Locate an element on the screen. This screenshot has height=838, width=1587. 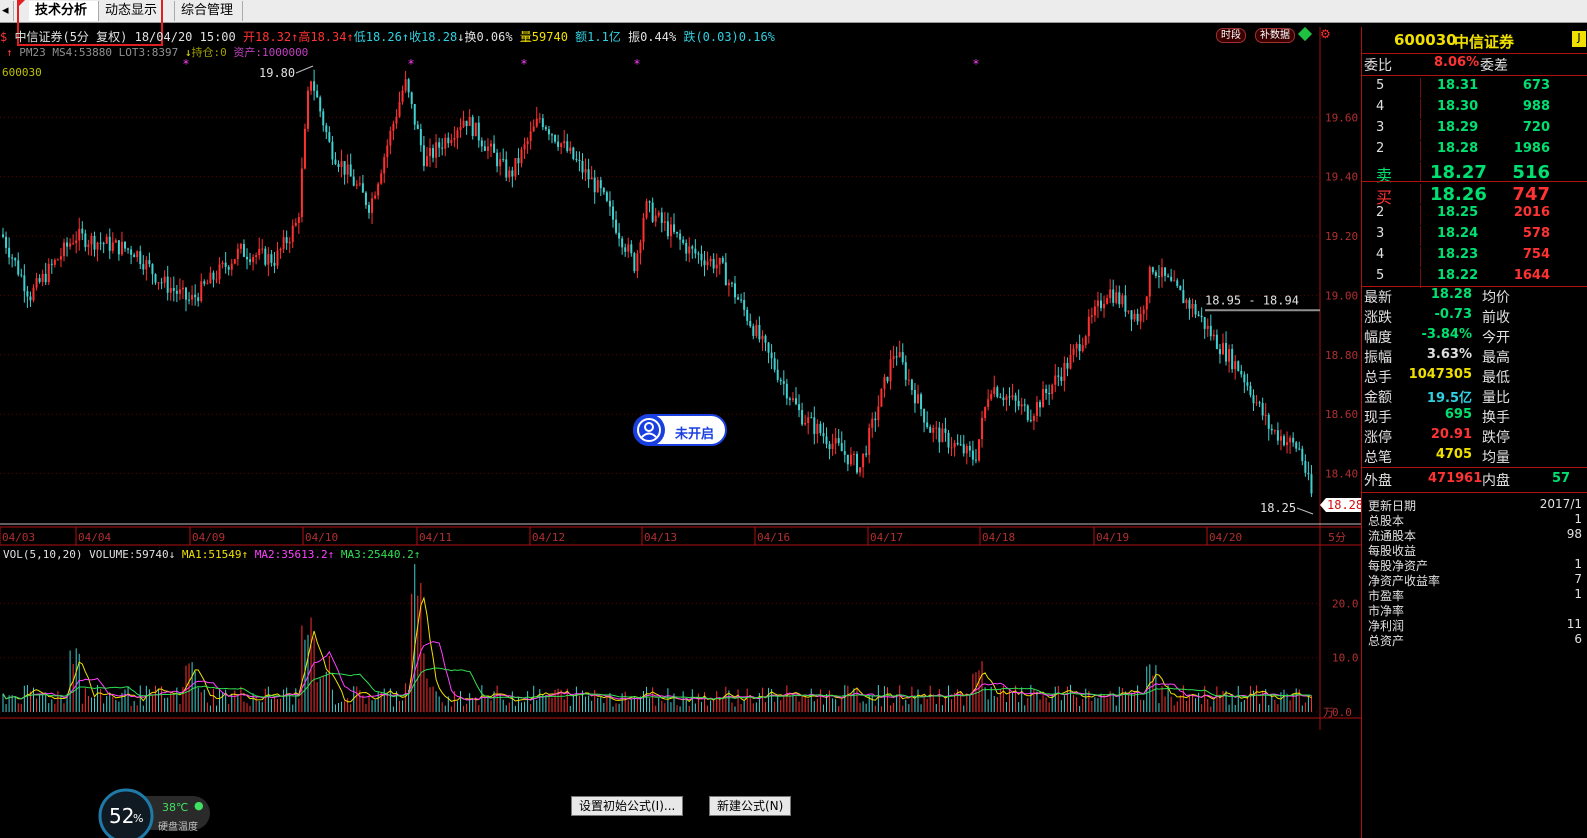
finance-label: 更新日期 is located at coordinates (1392, 506).